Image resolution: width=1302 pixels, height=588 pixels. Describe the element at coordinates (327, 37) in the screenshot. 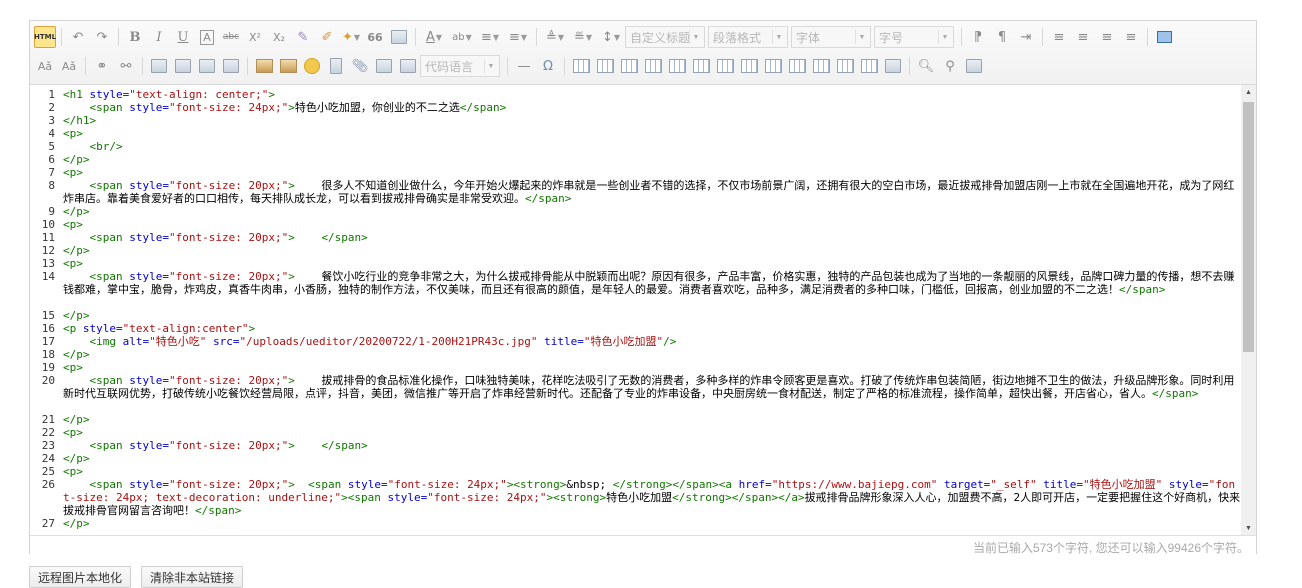

I see `remove-format-icon: ✐` at that location.